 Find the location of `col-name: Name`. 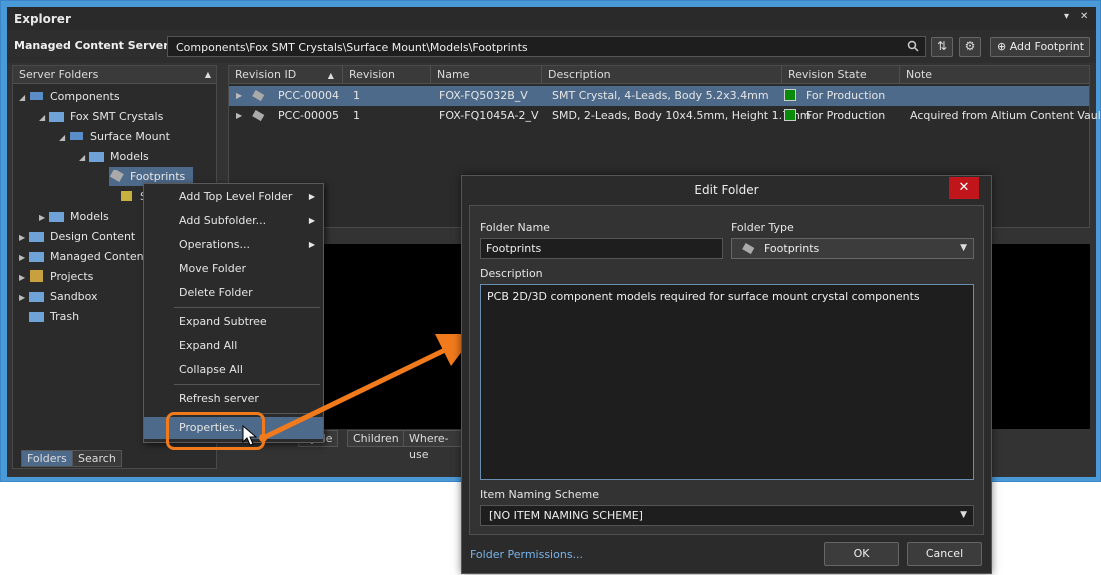

col-name: Name is located at coordinates (486, 75).